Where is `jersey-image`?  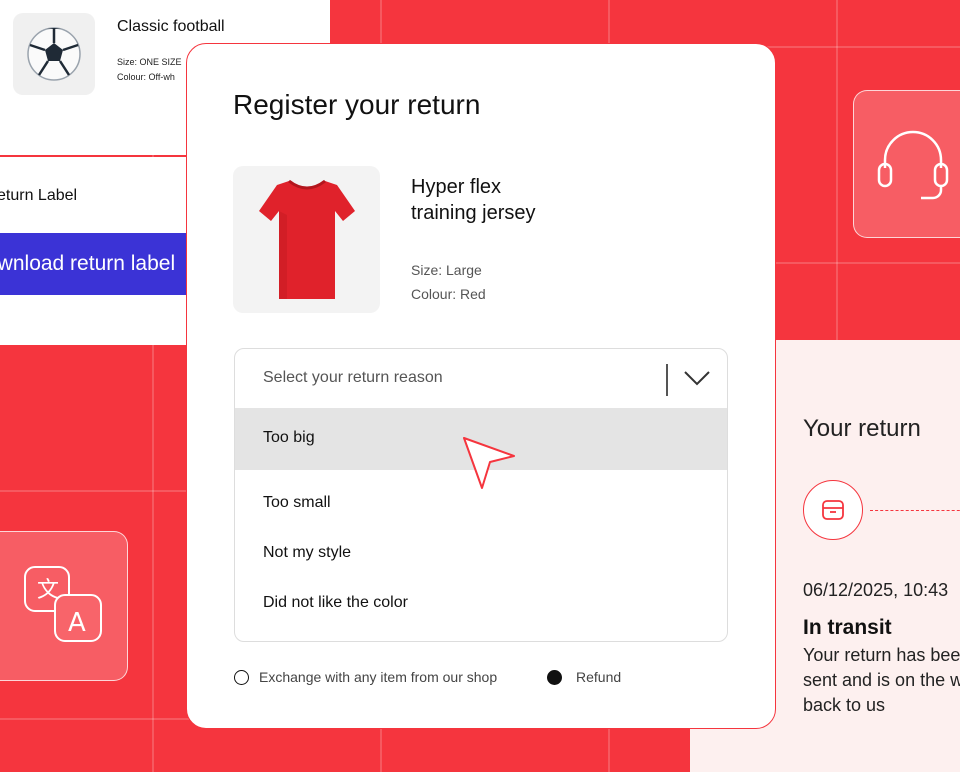
jersey-image is located at coordinates (306, 239).